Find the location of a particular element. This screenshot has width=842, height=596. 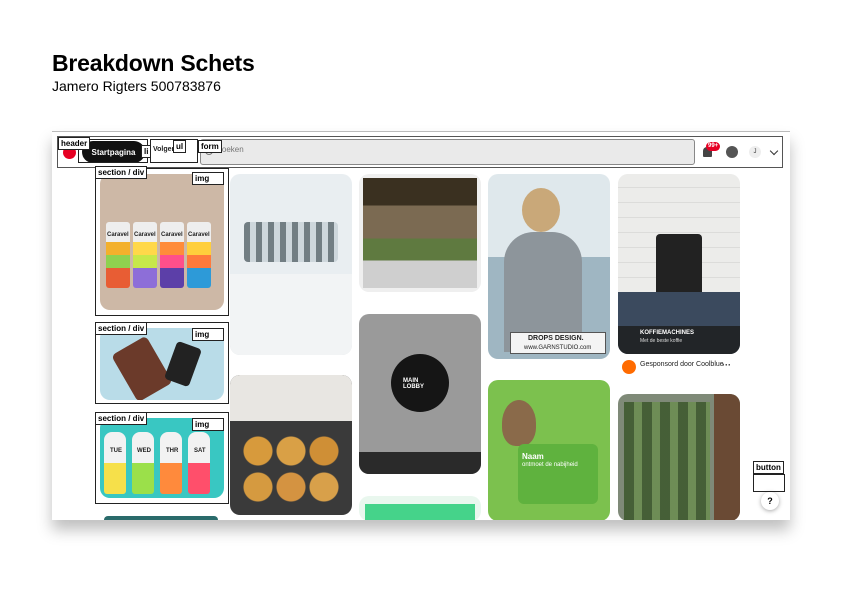

drops-url-text: www.GARNSTUDIO.com is located at coordinates (558, 348).